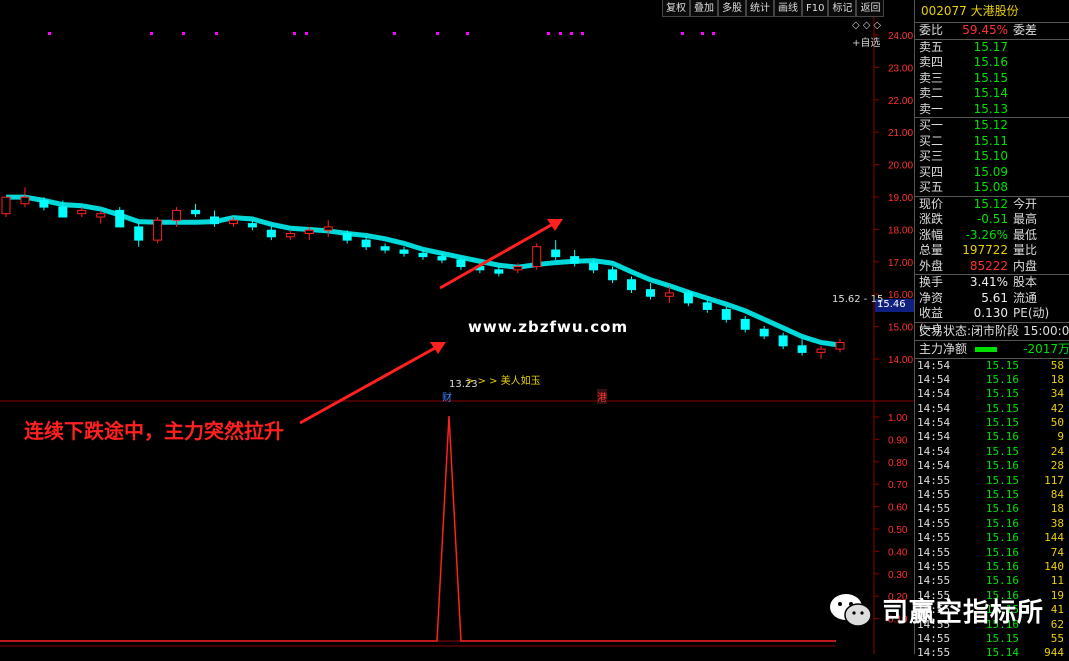 The width and height of the screenshot is (1069, 661). What do you see at coordinates (900, 166) in the screenshot?
I see `price-tick-label: 20.00` at bounding box center [900, 166].